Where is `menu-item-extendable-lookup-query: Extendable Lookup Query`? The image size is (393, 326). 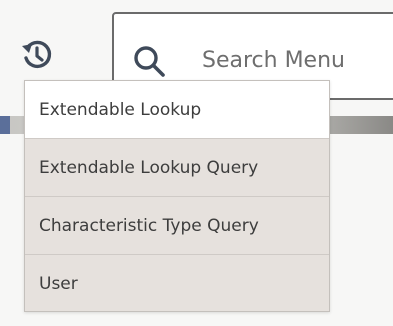
menu-item-extendable-lookup-query: Extendable Lookup Query is located at coordinates (177, 168).